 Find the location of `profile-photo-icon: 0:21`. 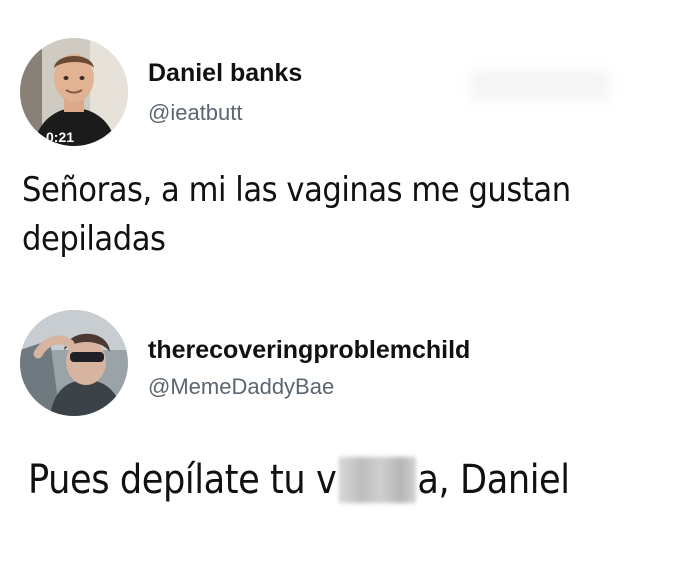

profile-photo-icon: 0:21 is located at coordinates (74, 92).